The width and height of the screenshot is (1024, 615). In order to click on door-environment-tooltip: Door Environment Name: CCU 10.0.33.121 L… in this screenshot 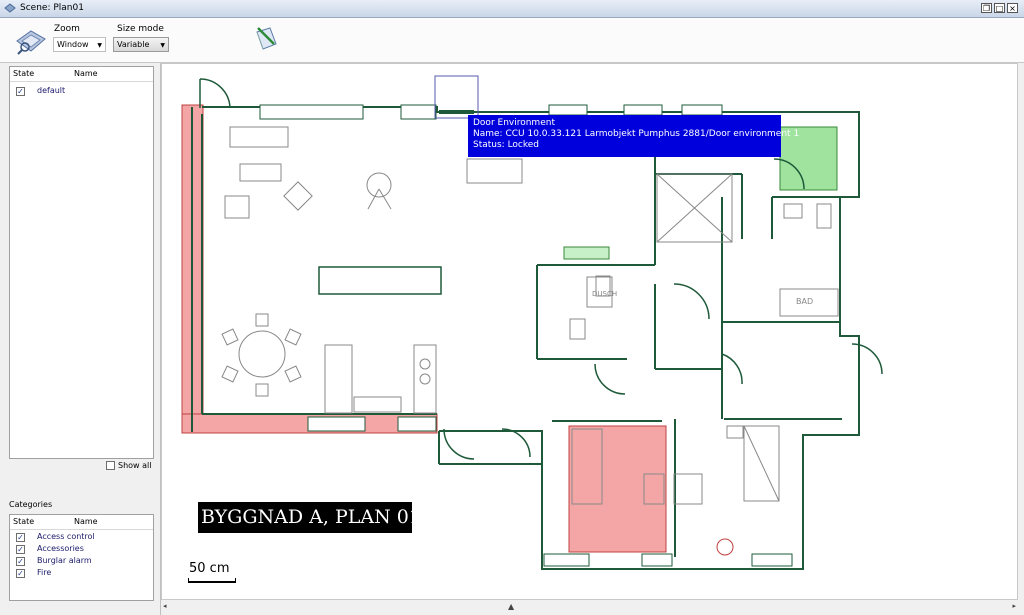, I will do `click(634, 136)`.